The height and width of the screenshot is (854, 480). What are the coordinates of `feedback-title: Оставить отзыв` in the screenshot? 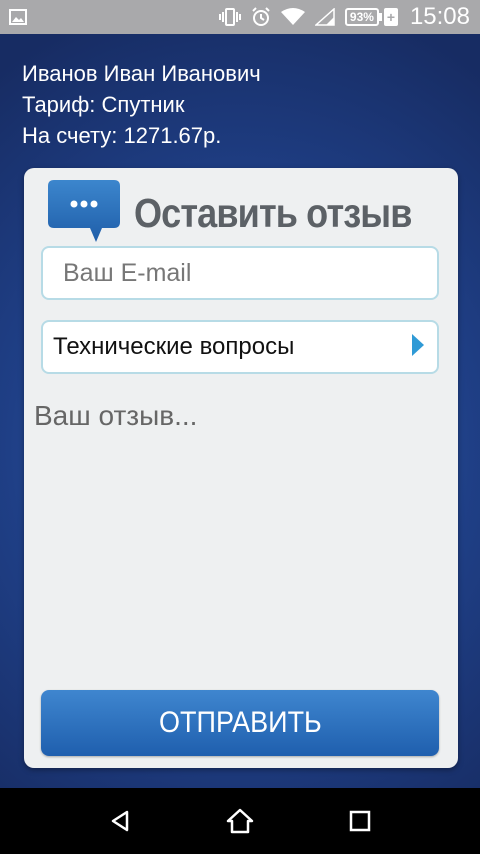 It's located at (273, 212).